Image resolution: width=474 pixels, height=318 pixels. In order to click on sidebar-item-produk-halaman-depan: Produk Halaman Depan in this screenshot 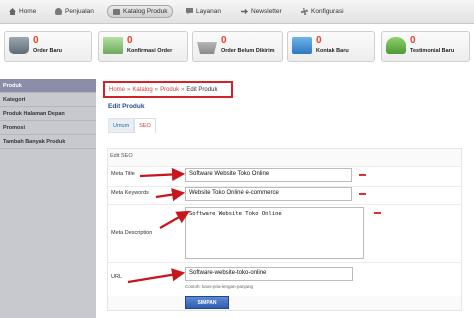, I will do `click(48, 114)`.